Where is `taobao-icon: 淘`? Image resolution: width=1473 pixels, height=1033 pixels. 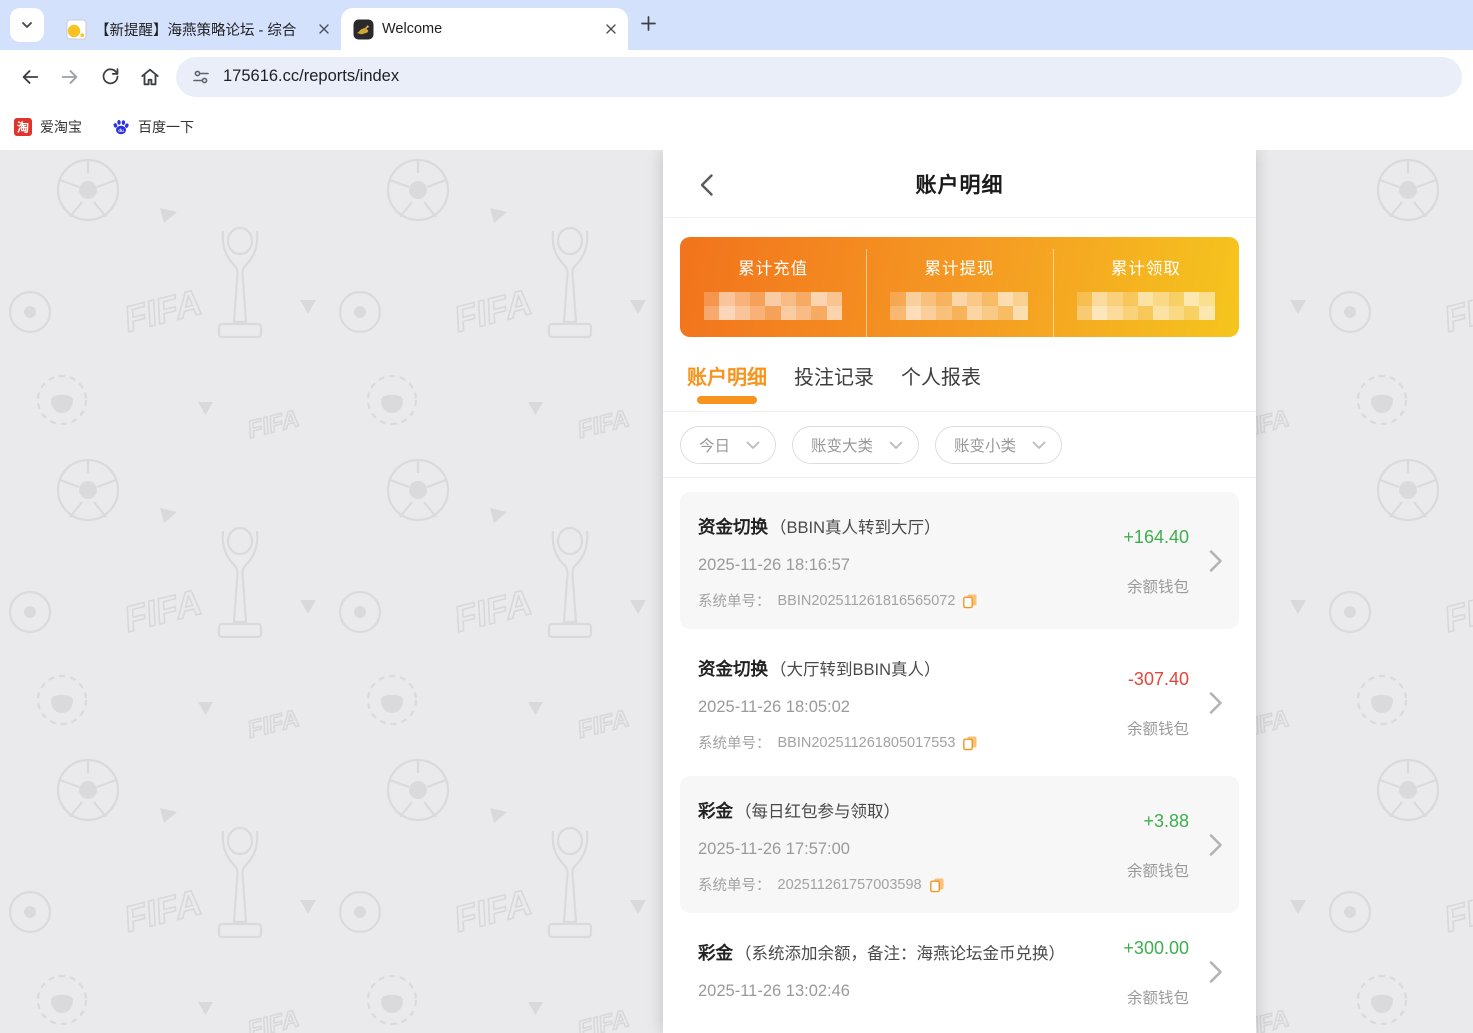
taobao-icon: 淘 is located at coordinates (23, 126).